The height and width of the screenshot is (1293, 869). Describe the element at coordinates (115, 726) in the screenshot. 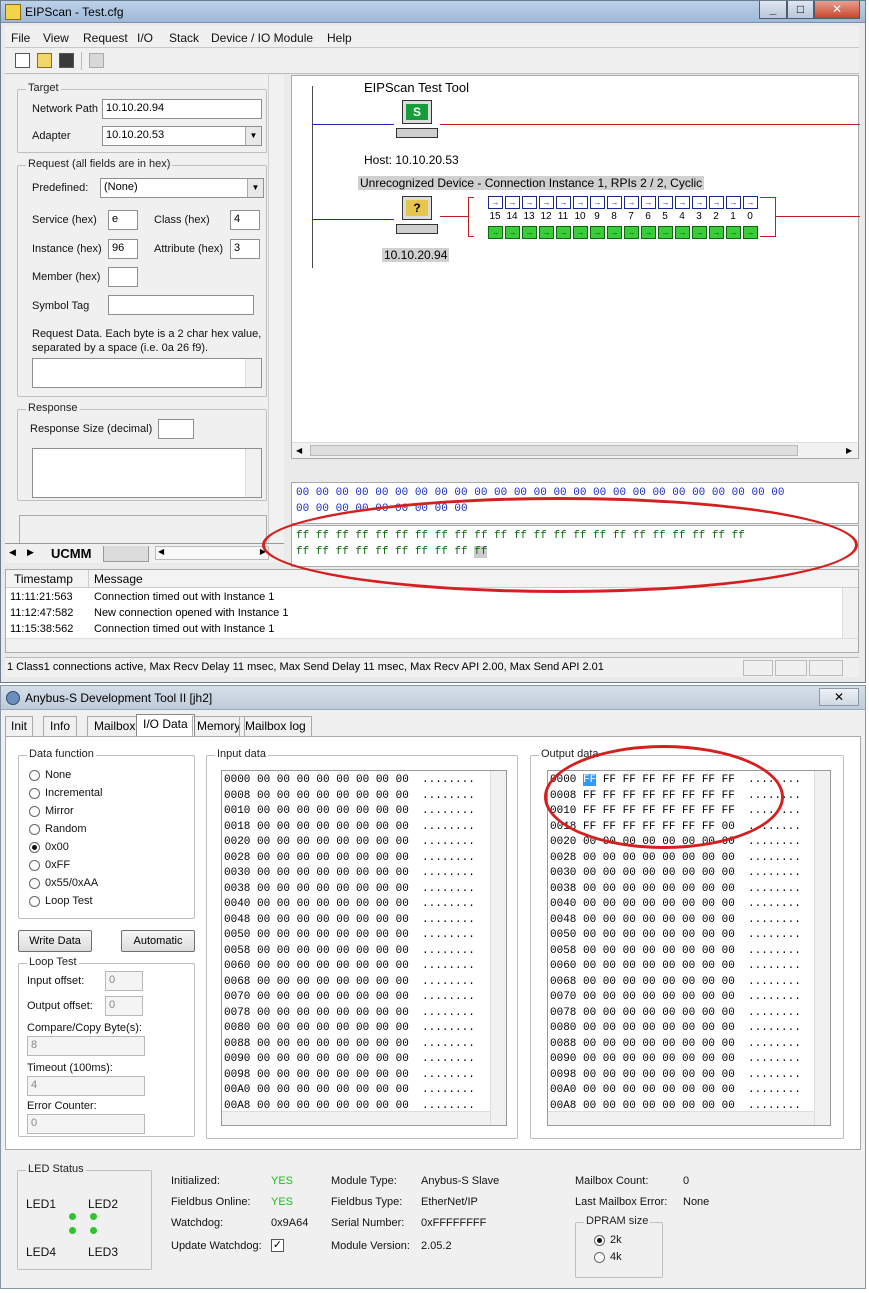

I see `tab-mailbox: Mailbox` at that location.